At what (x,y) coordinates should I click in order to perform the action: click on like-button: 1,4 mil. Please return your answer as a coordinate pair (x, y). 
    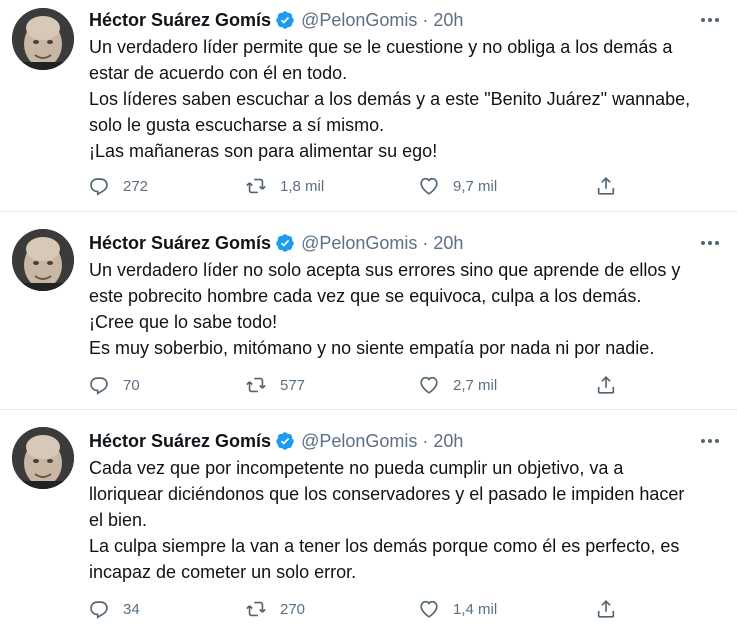
    Looking at the image, I should click on (457, 609).